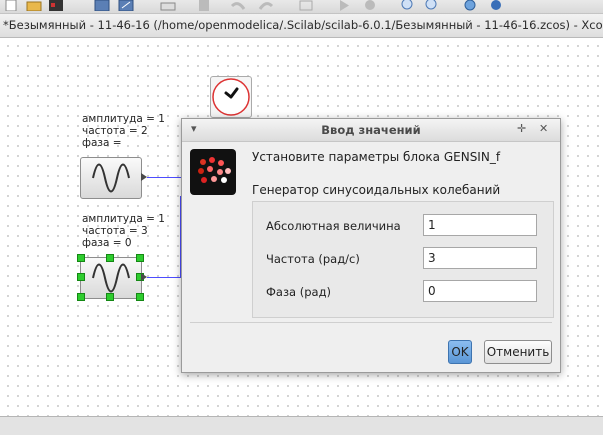  What do you see at coordinates (123, 231) in the screenshot?
I see `block2-params-label: амплитуда = 1 частота = 3 фаза = 0` at bounding box center [123, 231].